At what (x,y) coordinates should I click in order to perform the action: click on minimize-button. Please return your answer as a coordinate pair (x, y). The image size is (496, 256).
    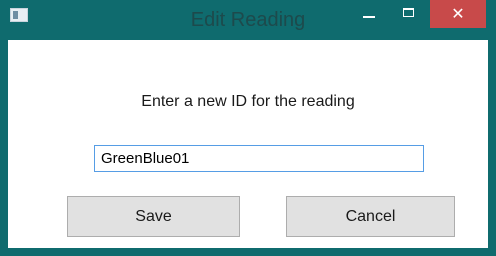
    Looking at the image, I should click on (369, 14).